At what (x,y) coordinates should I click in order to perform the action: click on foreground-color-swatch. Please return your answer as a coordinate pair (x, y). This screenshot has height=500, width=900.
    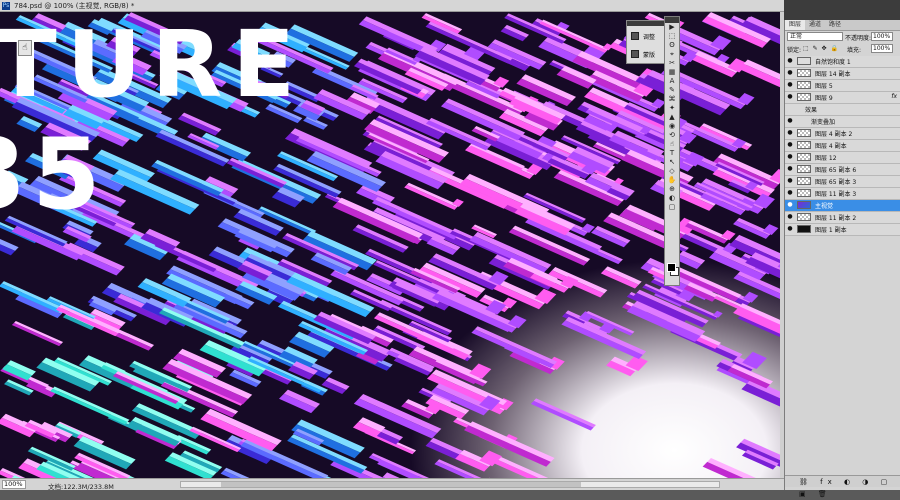
    Looking at the image, I should click on (671, 267).